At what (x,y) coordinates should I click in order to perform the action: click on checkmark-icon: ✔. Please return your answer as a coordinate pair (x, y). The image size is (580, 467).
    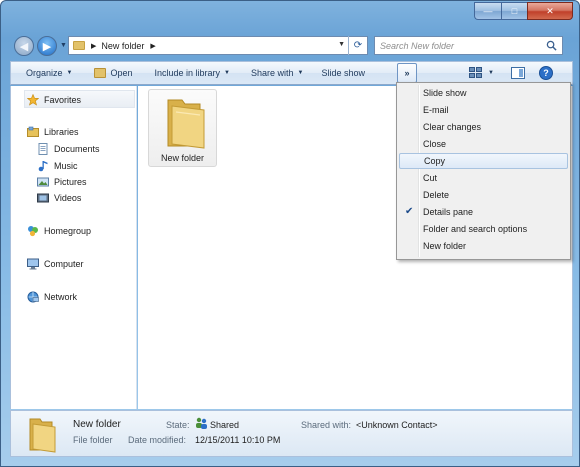
    Looking at the image, I should click on (409, 211).